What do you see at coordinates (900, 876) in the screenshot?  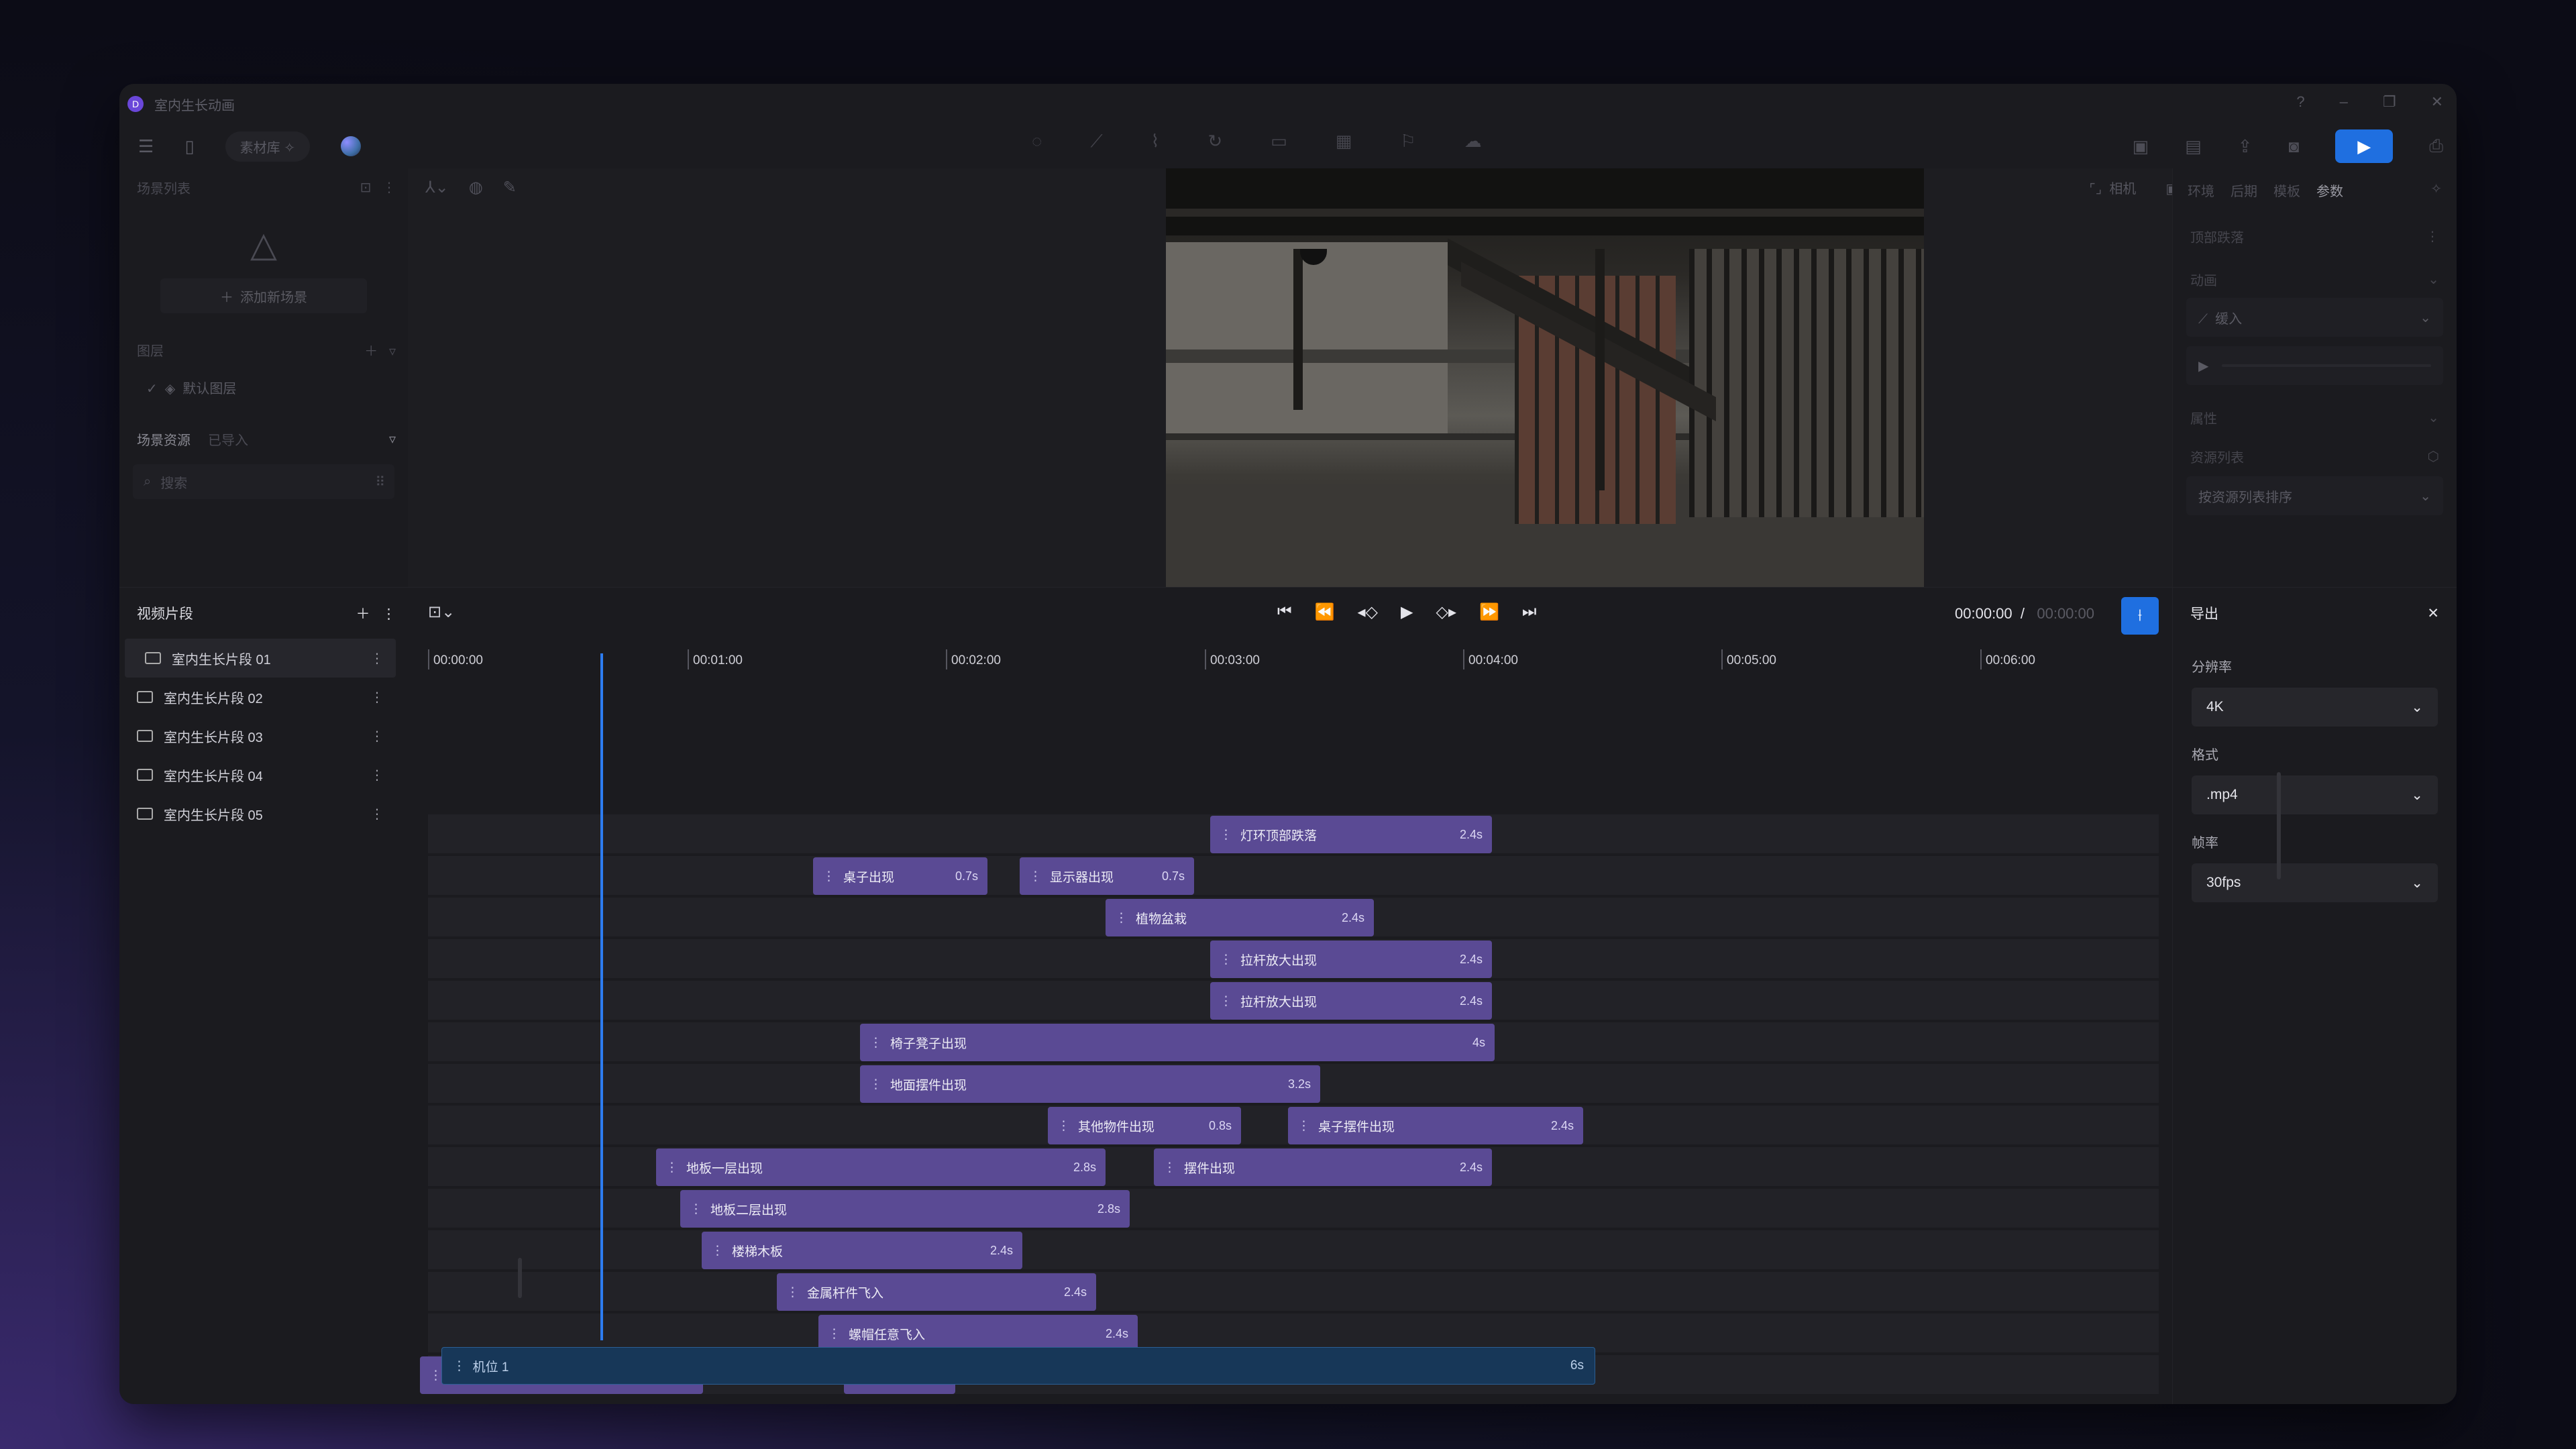 I see `timeline-clip: ⋮ 桌子出现 0.7s` at bounding box center [900, 876].